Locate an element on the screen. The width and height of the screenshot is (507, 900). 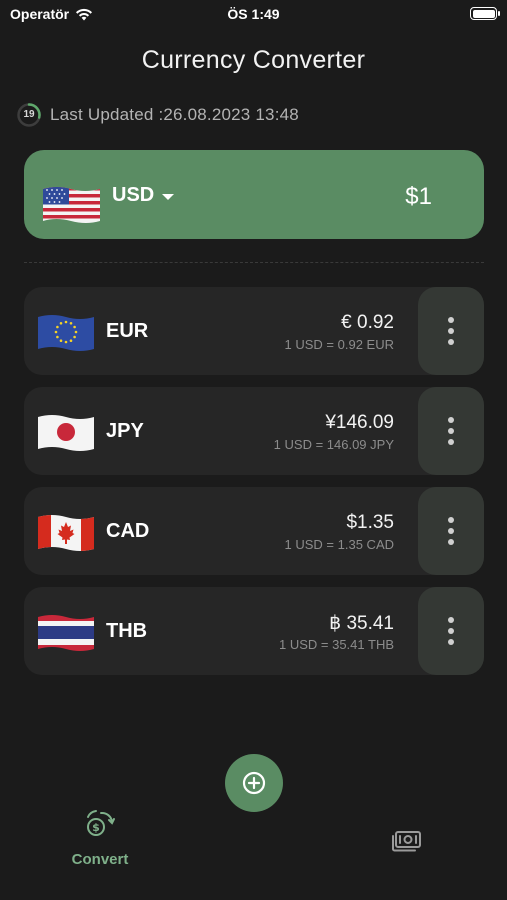
plus-circle-icon is located at coordinates (254, 783).